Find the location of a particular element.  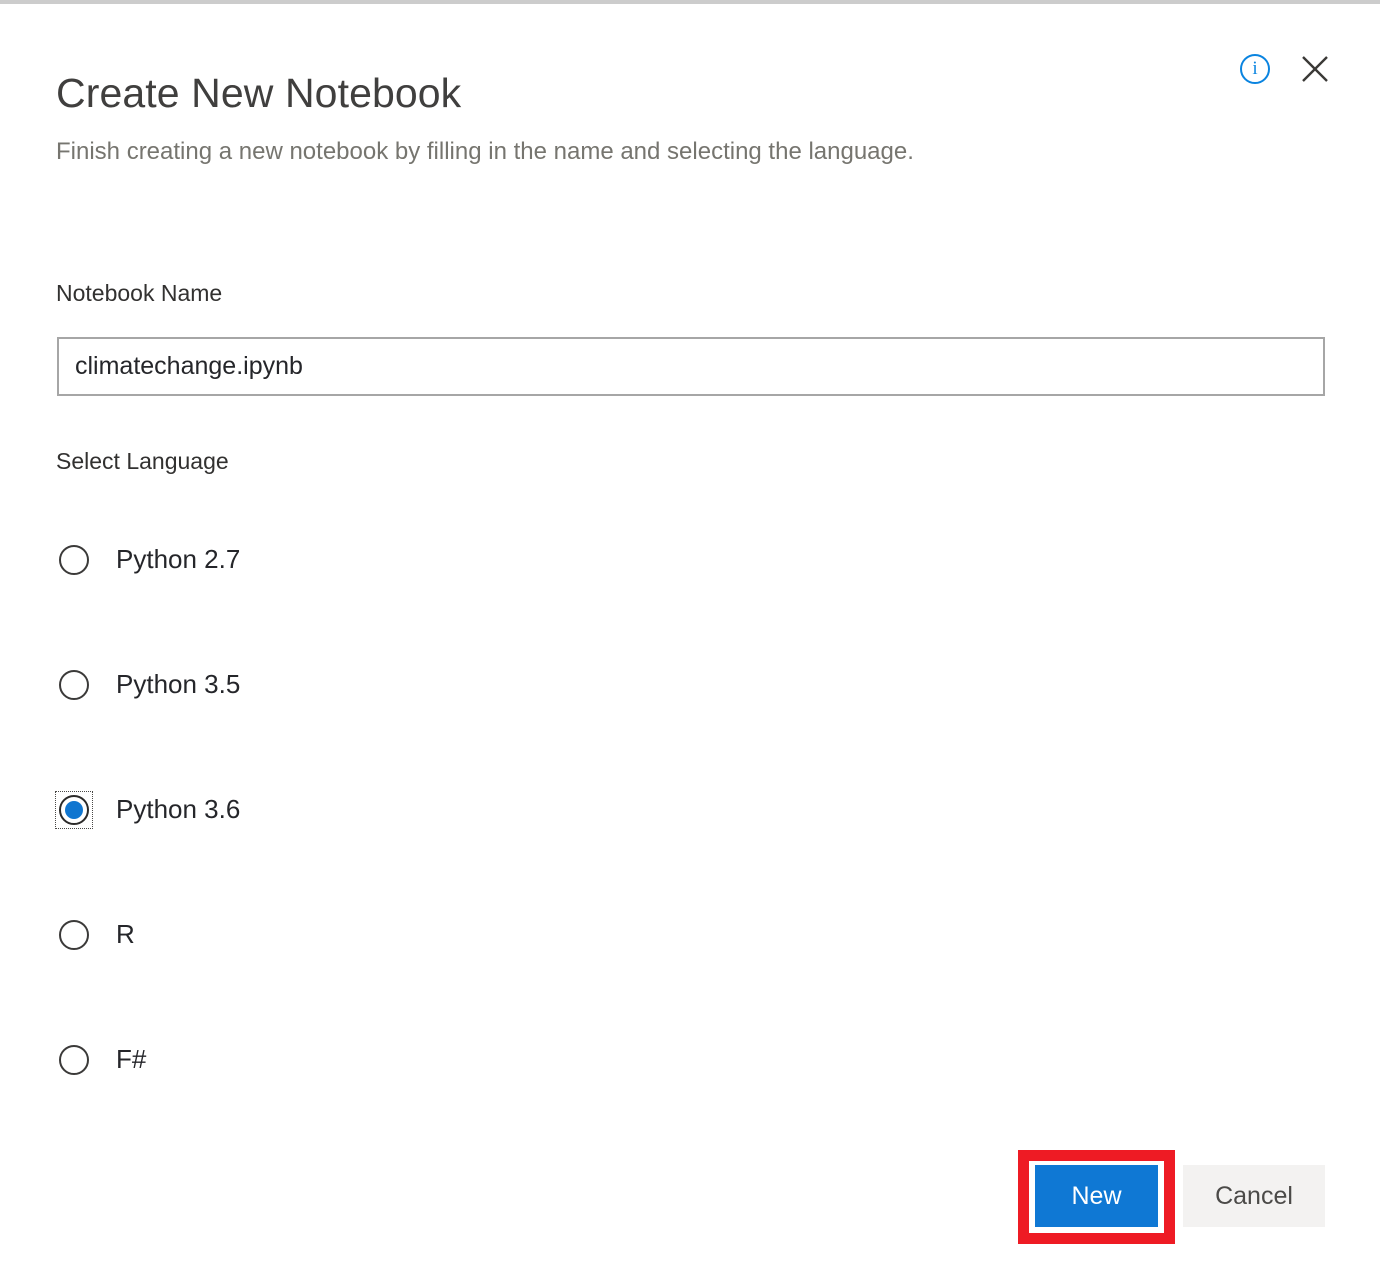

radio-label: R is located at coordinates (125, 934).